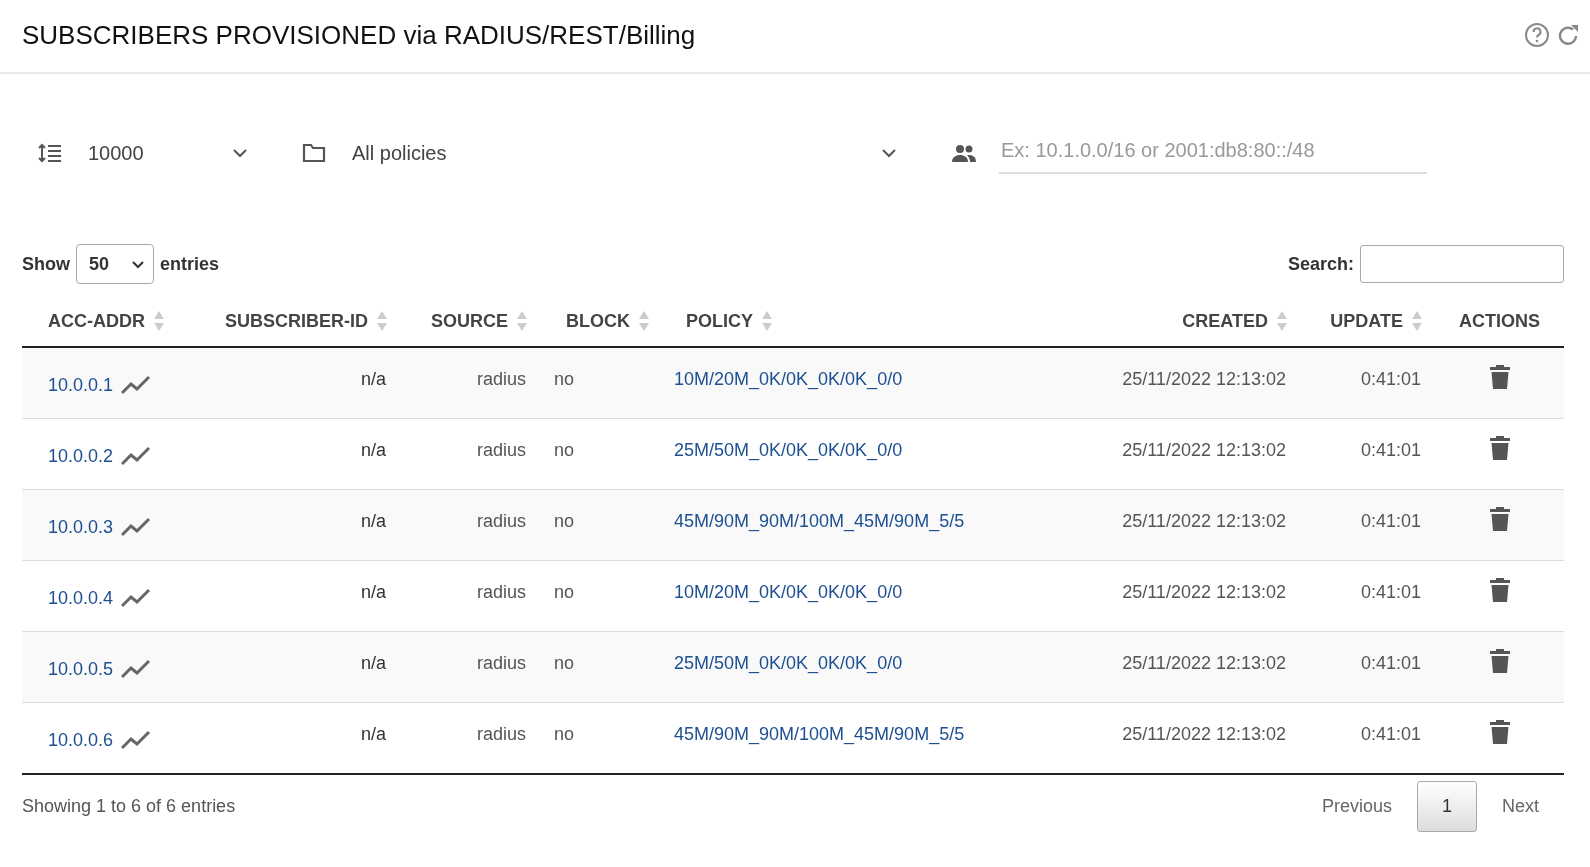  I want to click on next-button: Next, so click(1520, 806).